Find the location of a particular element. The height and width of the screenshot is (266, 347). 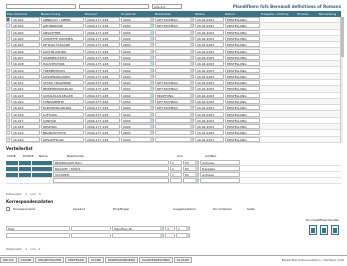

table-cell: 16.002 is located at coordinates (25, 26).